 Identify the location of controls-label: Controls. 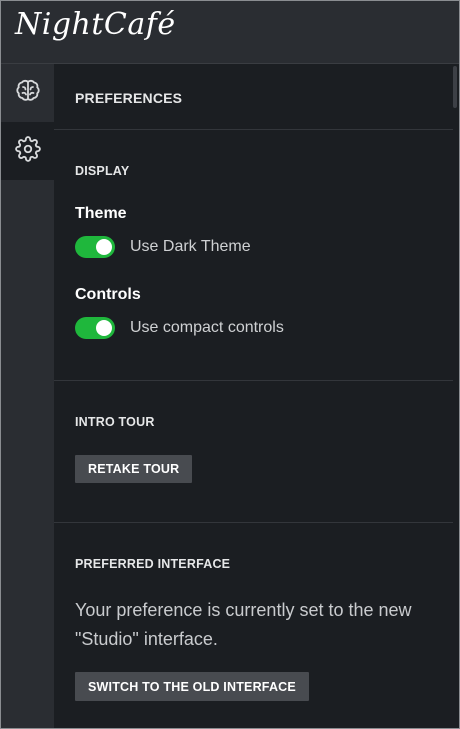
(108, 294).